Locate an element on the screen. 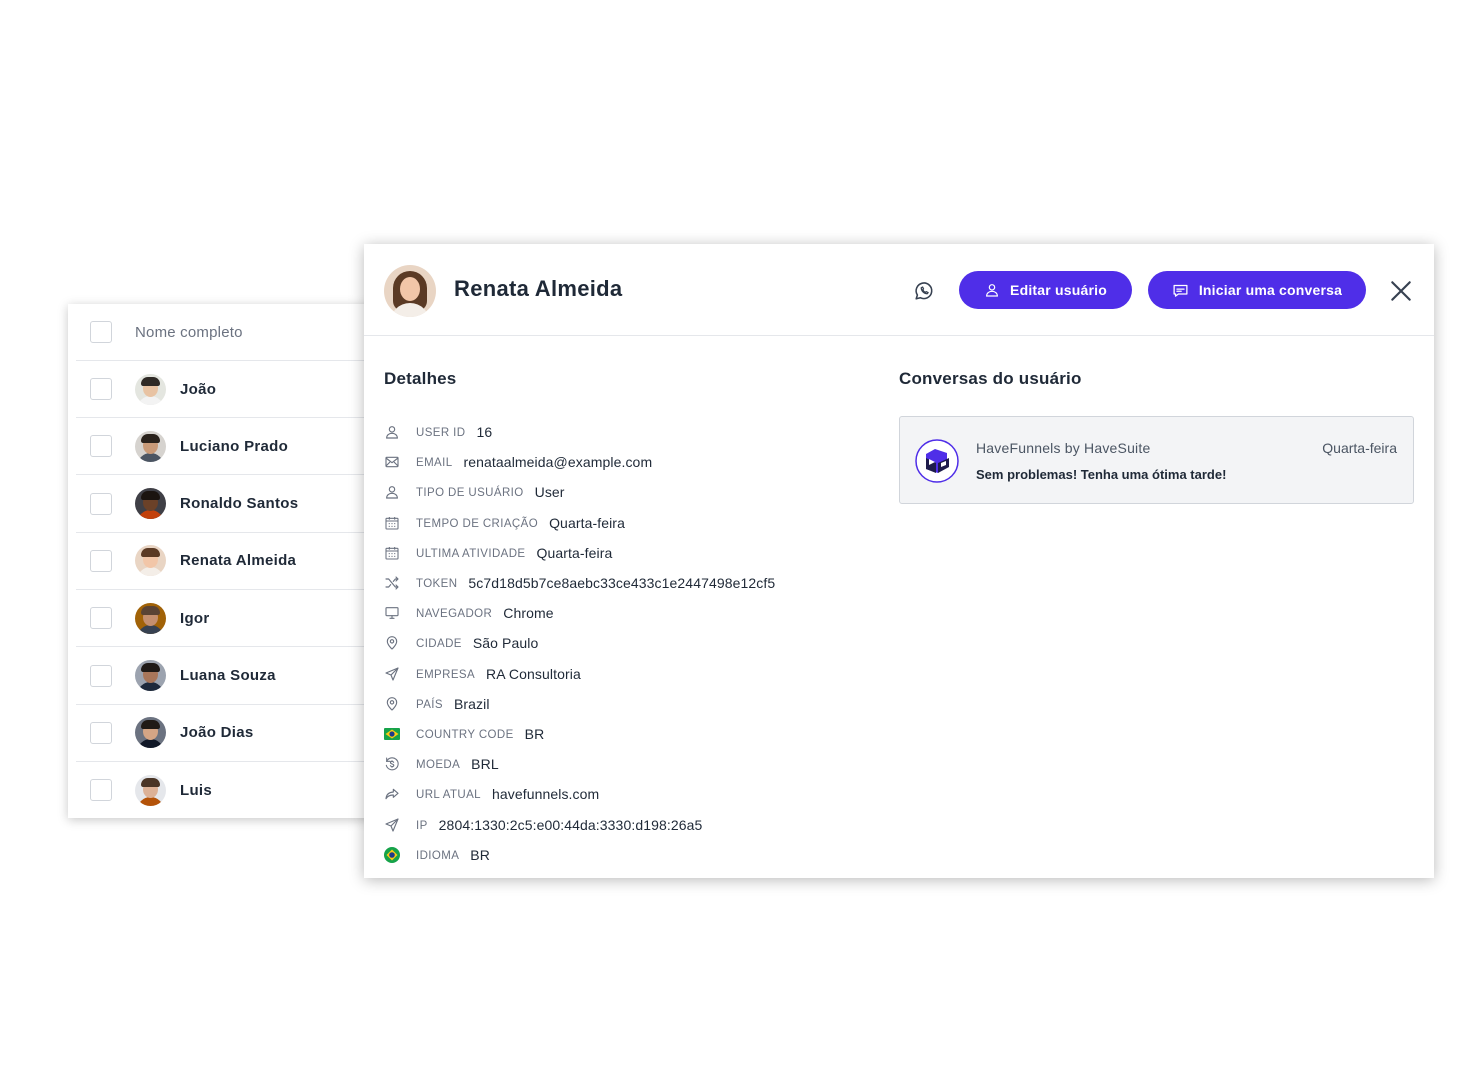 This screenshot has width=1480, height=1080. detail-label: TOKEN is located at coordinates (437, 584).